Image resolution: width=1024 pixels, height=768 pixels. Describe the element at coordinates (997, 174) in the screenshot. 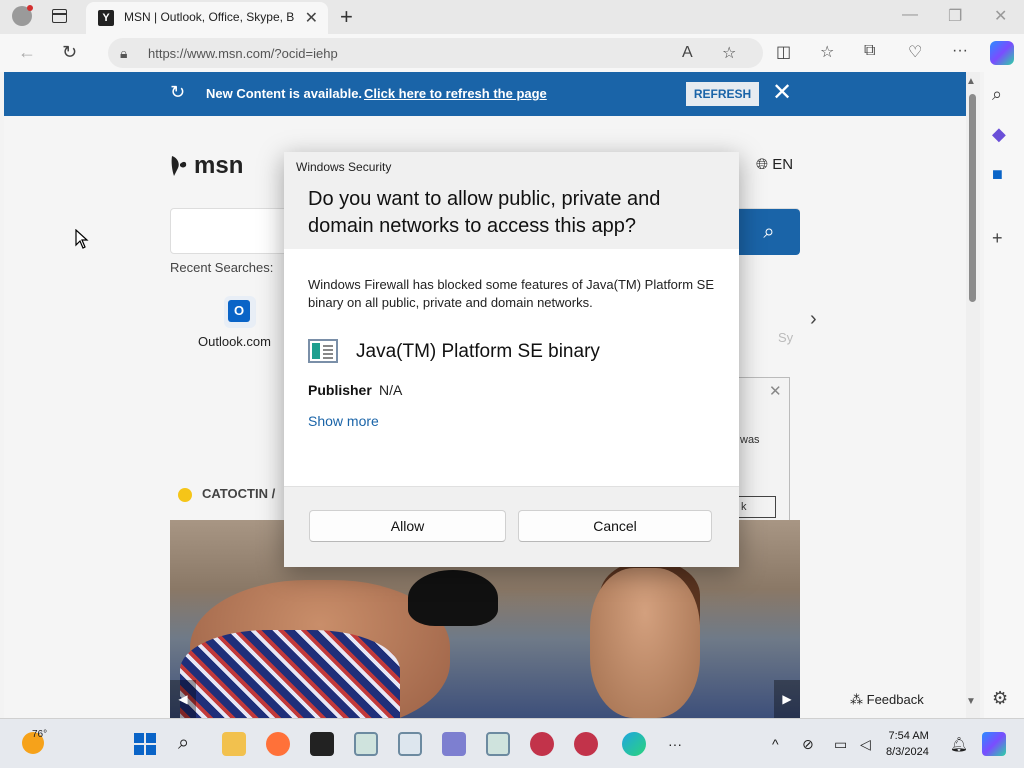

I see `sidebar-outlook-icon: ■` at that location.